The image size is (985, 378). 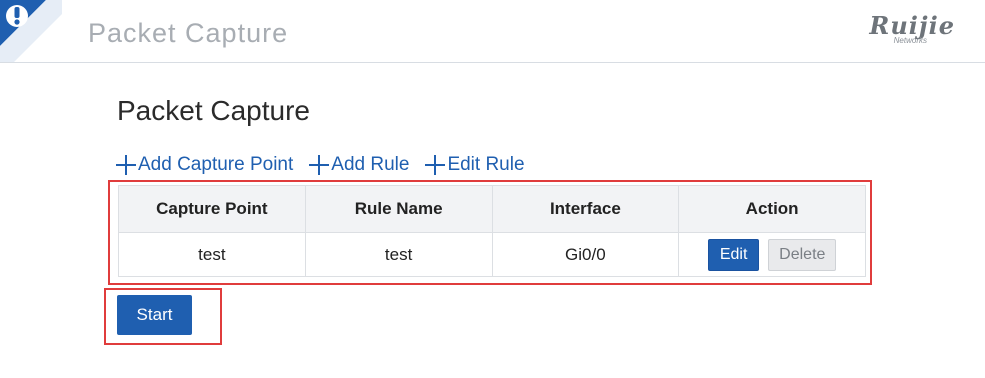 I want to click on alert-icon, so click(x=31, y=31).